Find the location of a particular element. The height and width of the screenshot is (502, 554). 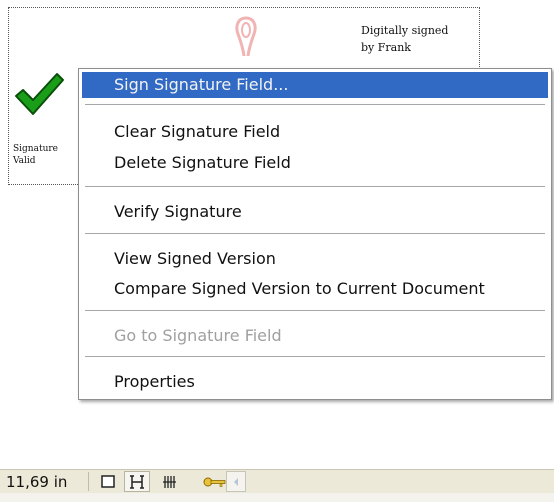

menu-item-go-to-signature-field: Go to Signature Field is located at coordinates (198, 335).